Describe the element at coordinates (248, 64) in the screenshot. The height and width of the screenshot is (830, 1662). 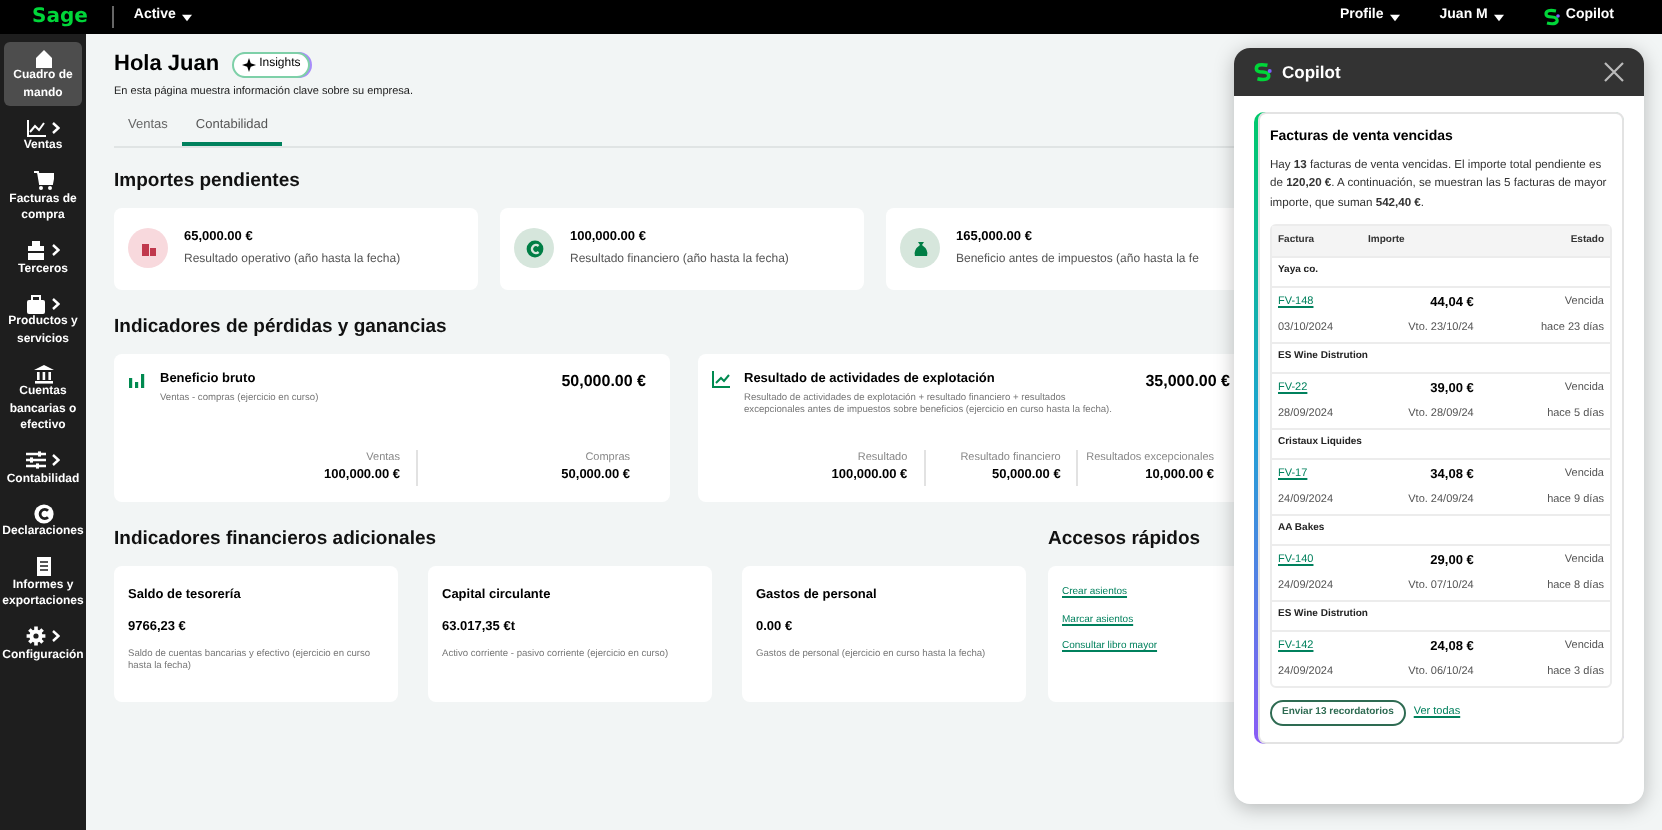
I see `sparkle-icon` at that location.